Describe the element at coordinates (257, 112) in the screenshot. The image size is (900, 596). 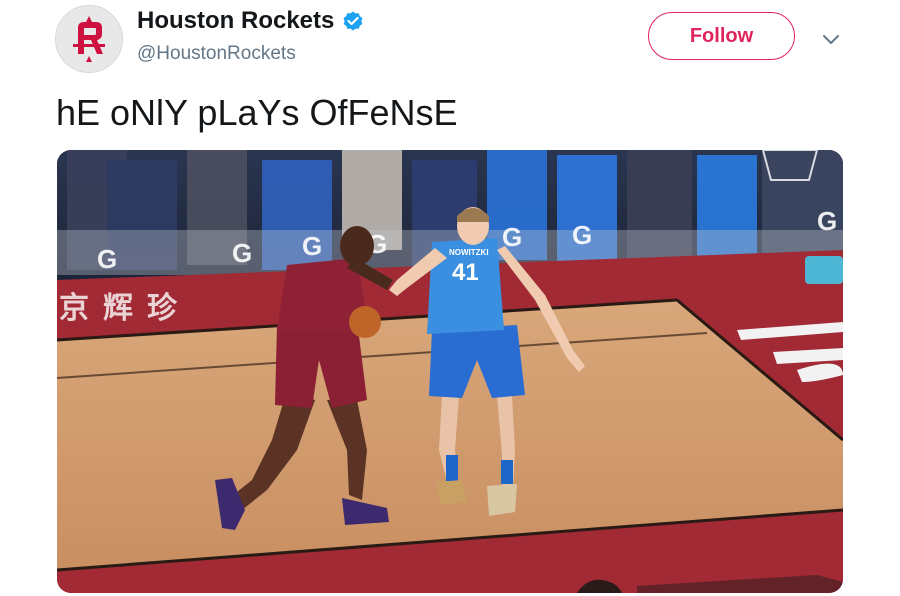
I see `tweet-text: hE oNlY pLaYs OfFeNsE` at that location.